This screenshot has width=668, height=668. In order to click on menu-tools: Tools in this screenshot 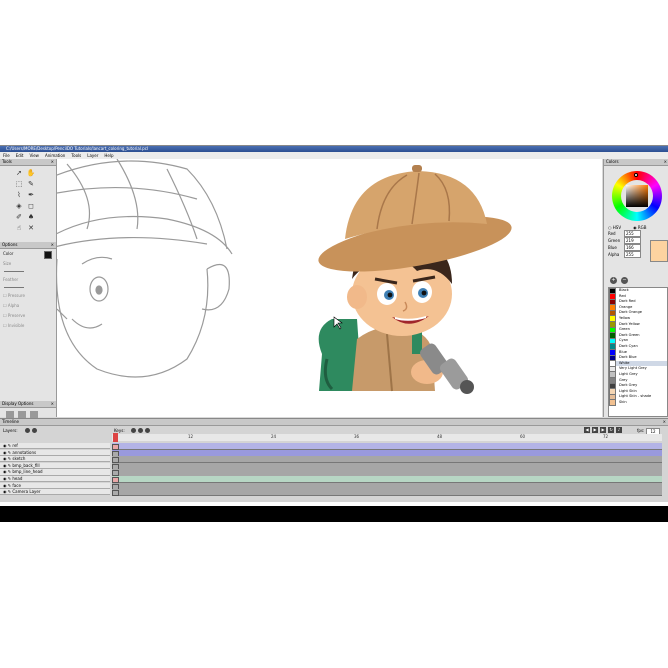, I will do `click(76, 155)`.